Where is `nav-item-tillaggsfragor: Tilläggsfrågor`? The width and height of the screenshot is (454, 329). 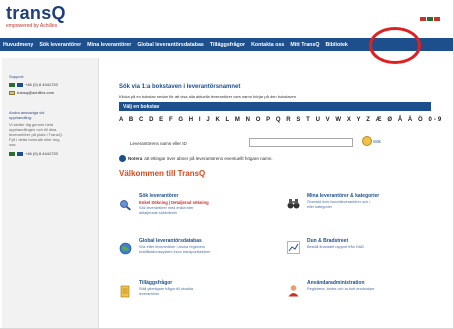 nav-item-tillaggsfragor: Tilläggsfrågor is located at coordinates (227, 45).